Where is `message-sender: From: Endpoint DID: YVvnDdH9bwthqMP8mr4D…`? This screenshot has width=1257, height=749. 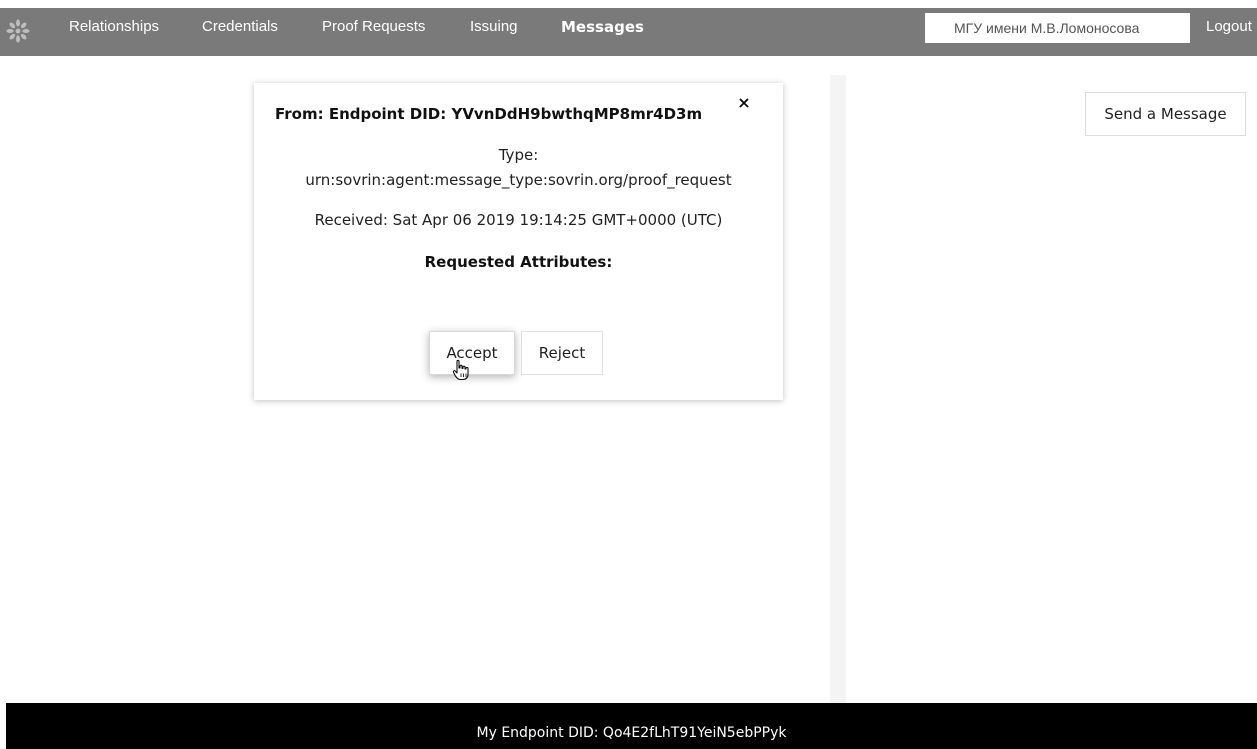 message-sender: From: Endpoint DID: YVvnDdH9bwthqMP8mr4D… is located at coordinates (489, 114).